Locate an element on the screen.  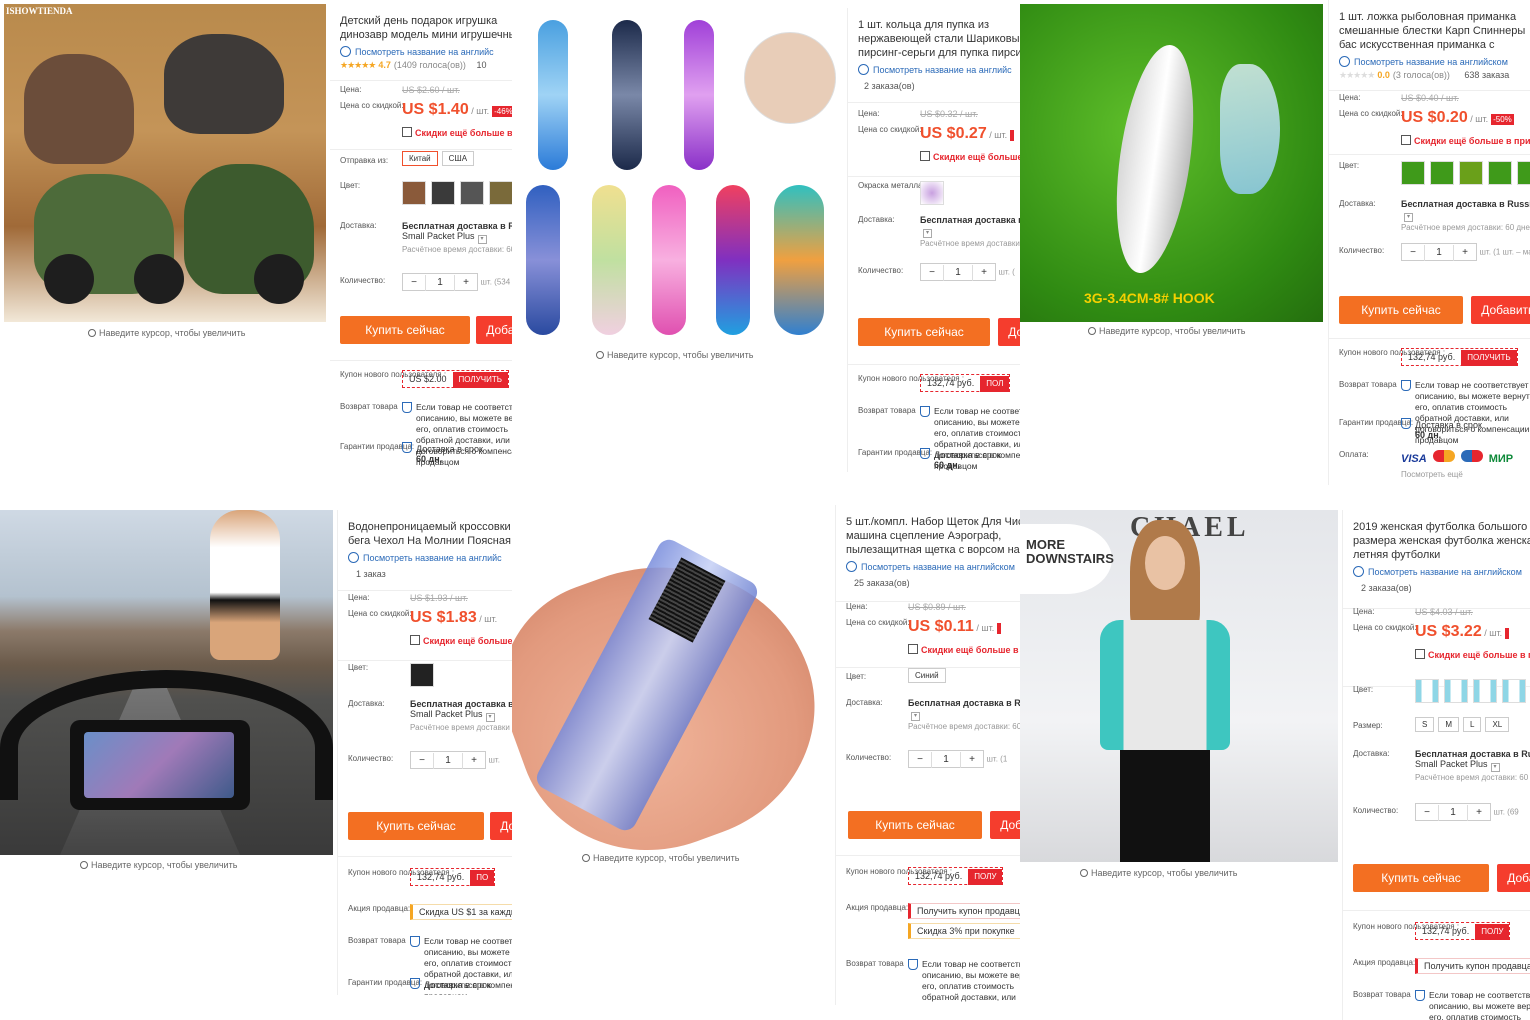
color-option: Синий is located at coordinates (927, 675).